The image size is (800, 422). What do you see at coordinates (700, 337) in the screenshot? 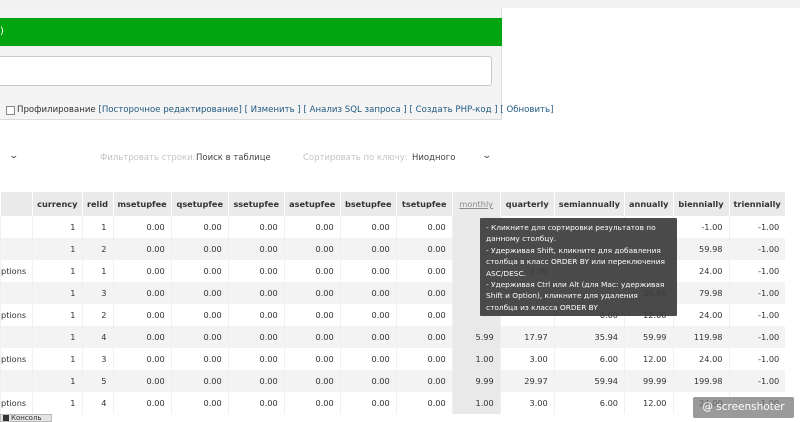
I see `table-cell: 119.98` at bounding box center [700, 337].